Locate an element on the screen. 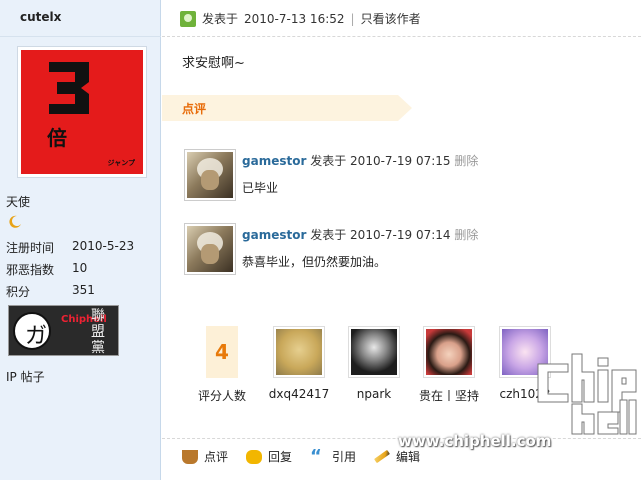 This screenshot has height=480, width=641. post-content: 求安慰啊~ is located at coordinates (213, 63).